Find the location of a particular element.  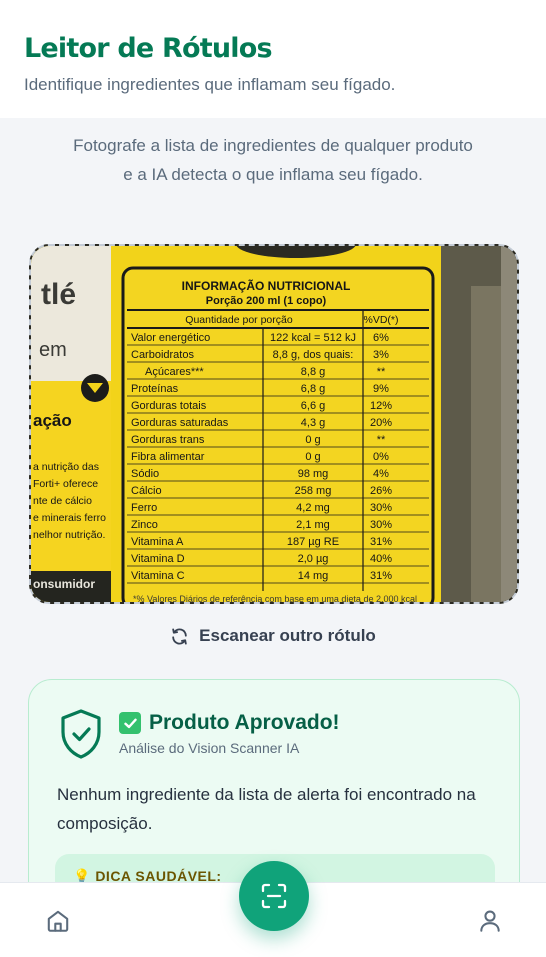

nutrition-row-label: Vitamina A is located at coordinates (157, 542).